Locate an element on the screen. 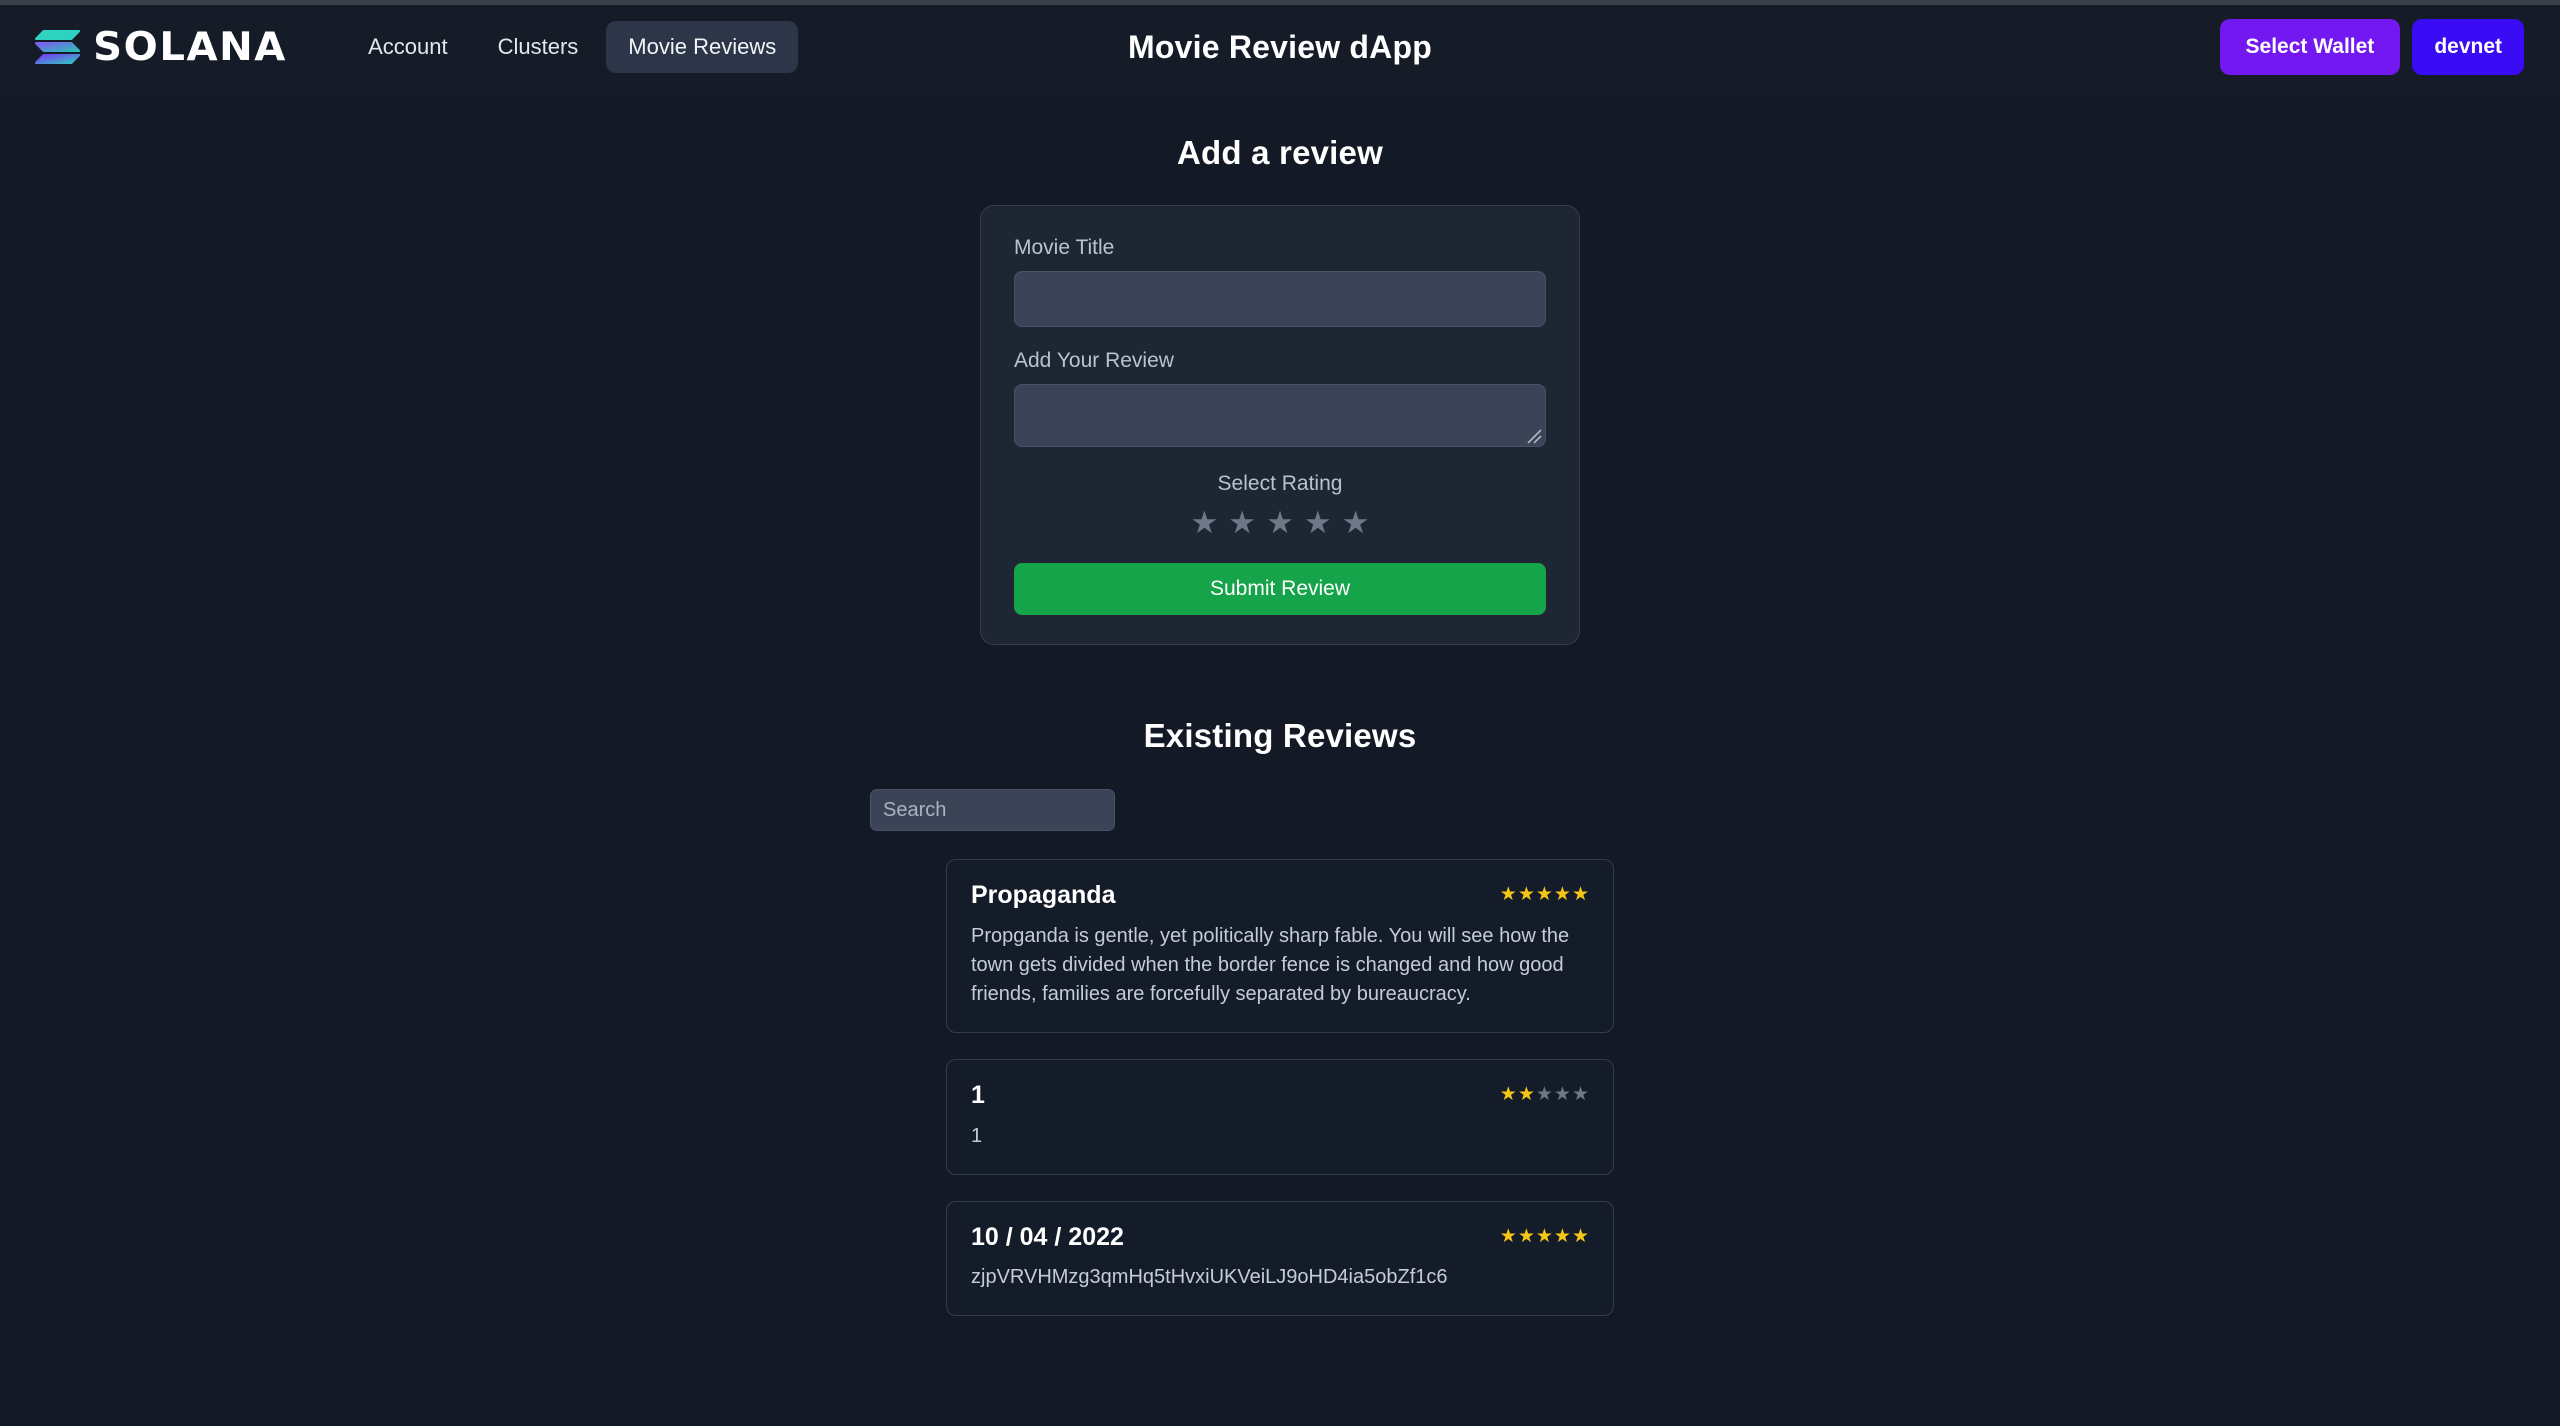  nav-link-clusters: Clusters is located at coordinates (538, 47).